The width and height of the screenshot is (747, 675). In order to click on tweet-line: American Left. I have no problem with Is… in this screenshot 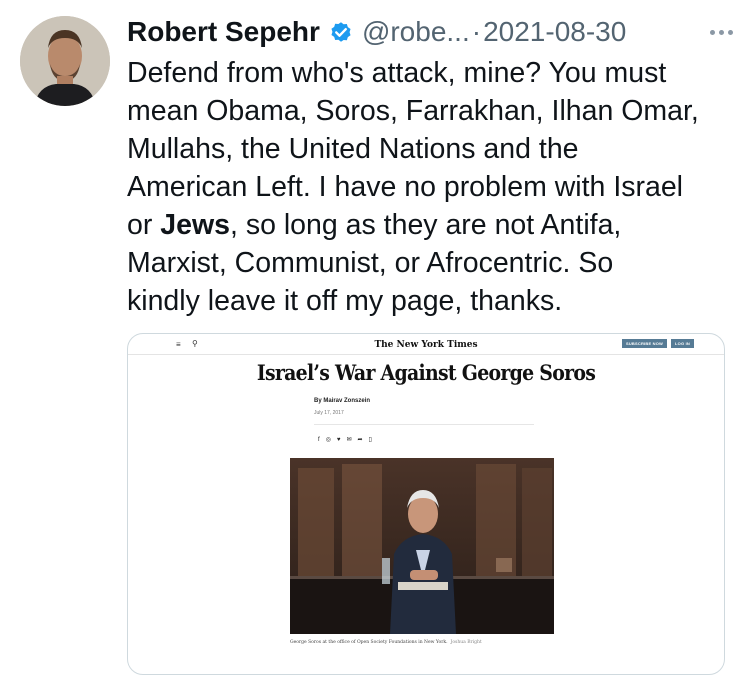, I will do `click(405, 187)`.